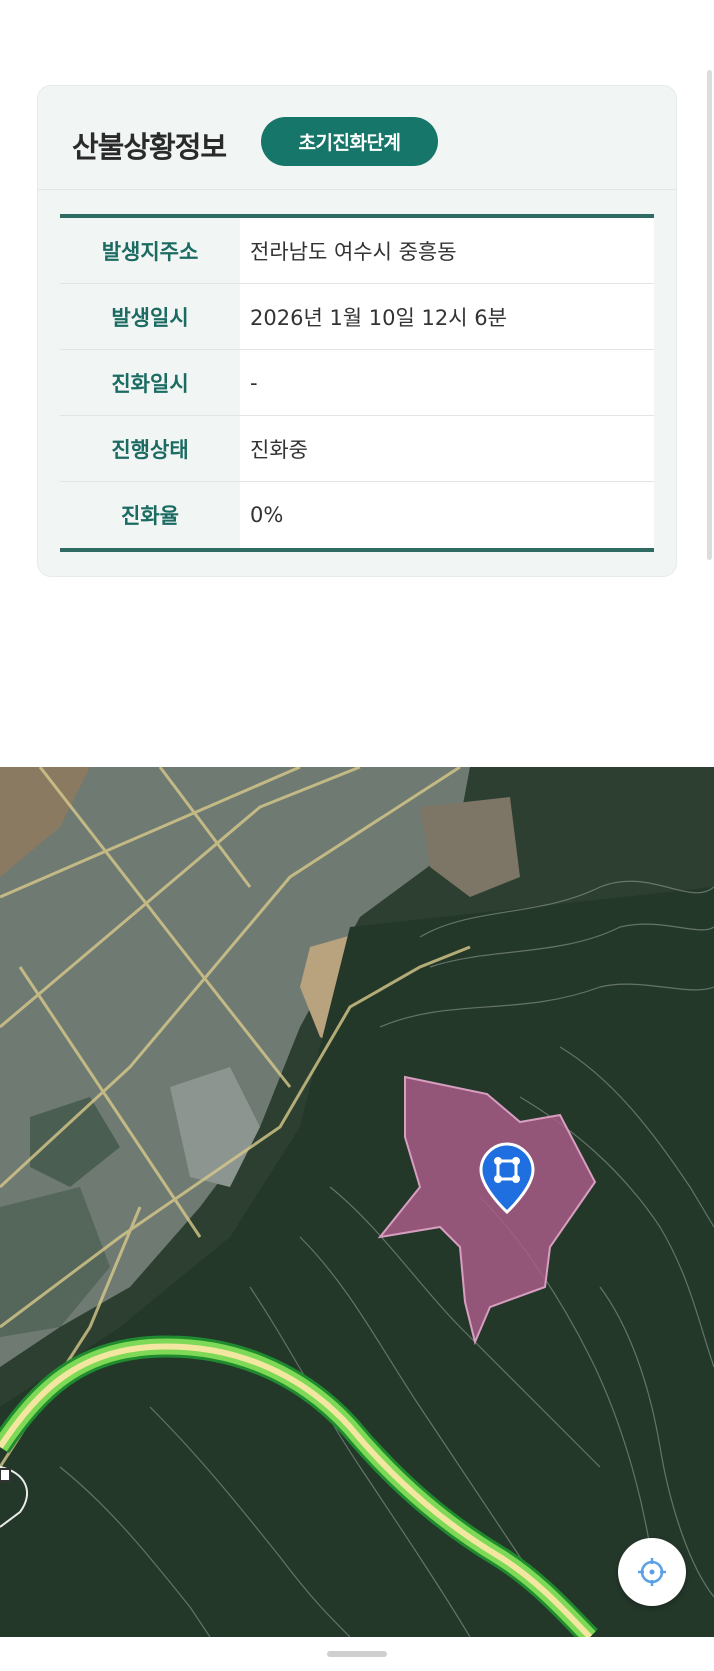 The height and width of the screenshot is (1671, 714). Describe the element at coordinates (150, 382) in the screenshot. I see `row-label: 진화일시` at that location.